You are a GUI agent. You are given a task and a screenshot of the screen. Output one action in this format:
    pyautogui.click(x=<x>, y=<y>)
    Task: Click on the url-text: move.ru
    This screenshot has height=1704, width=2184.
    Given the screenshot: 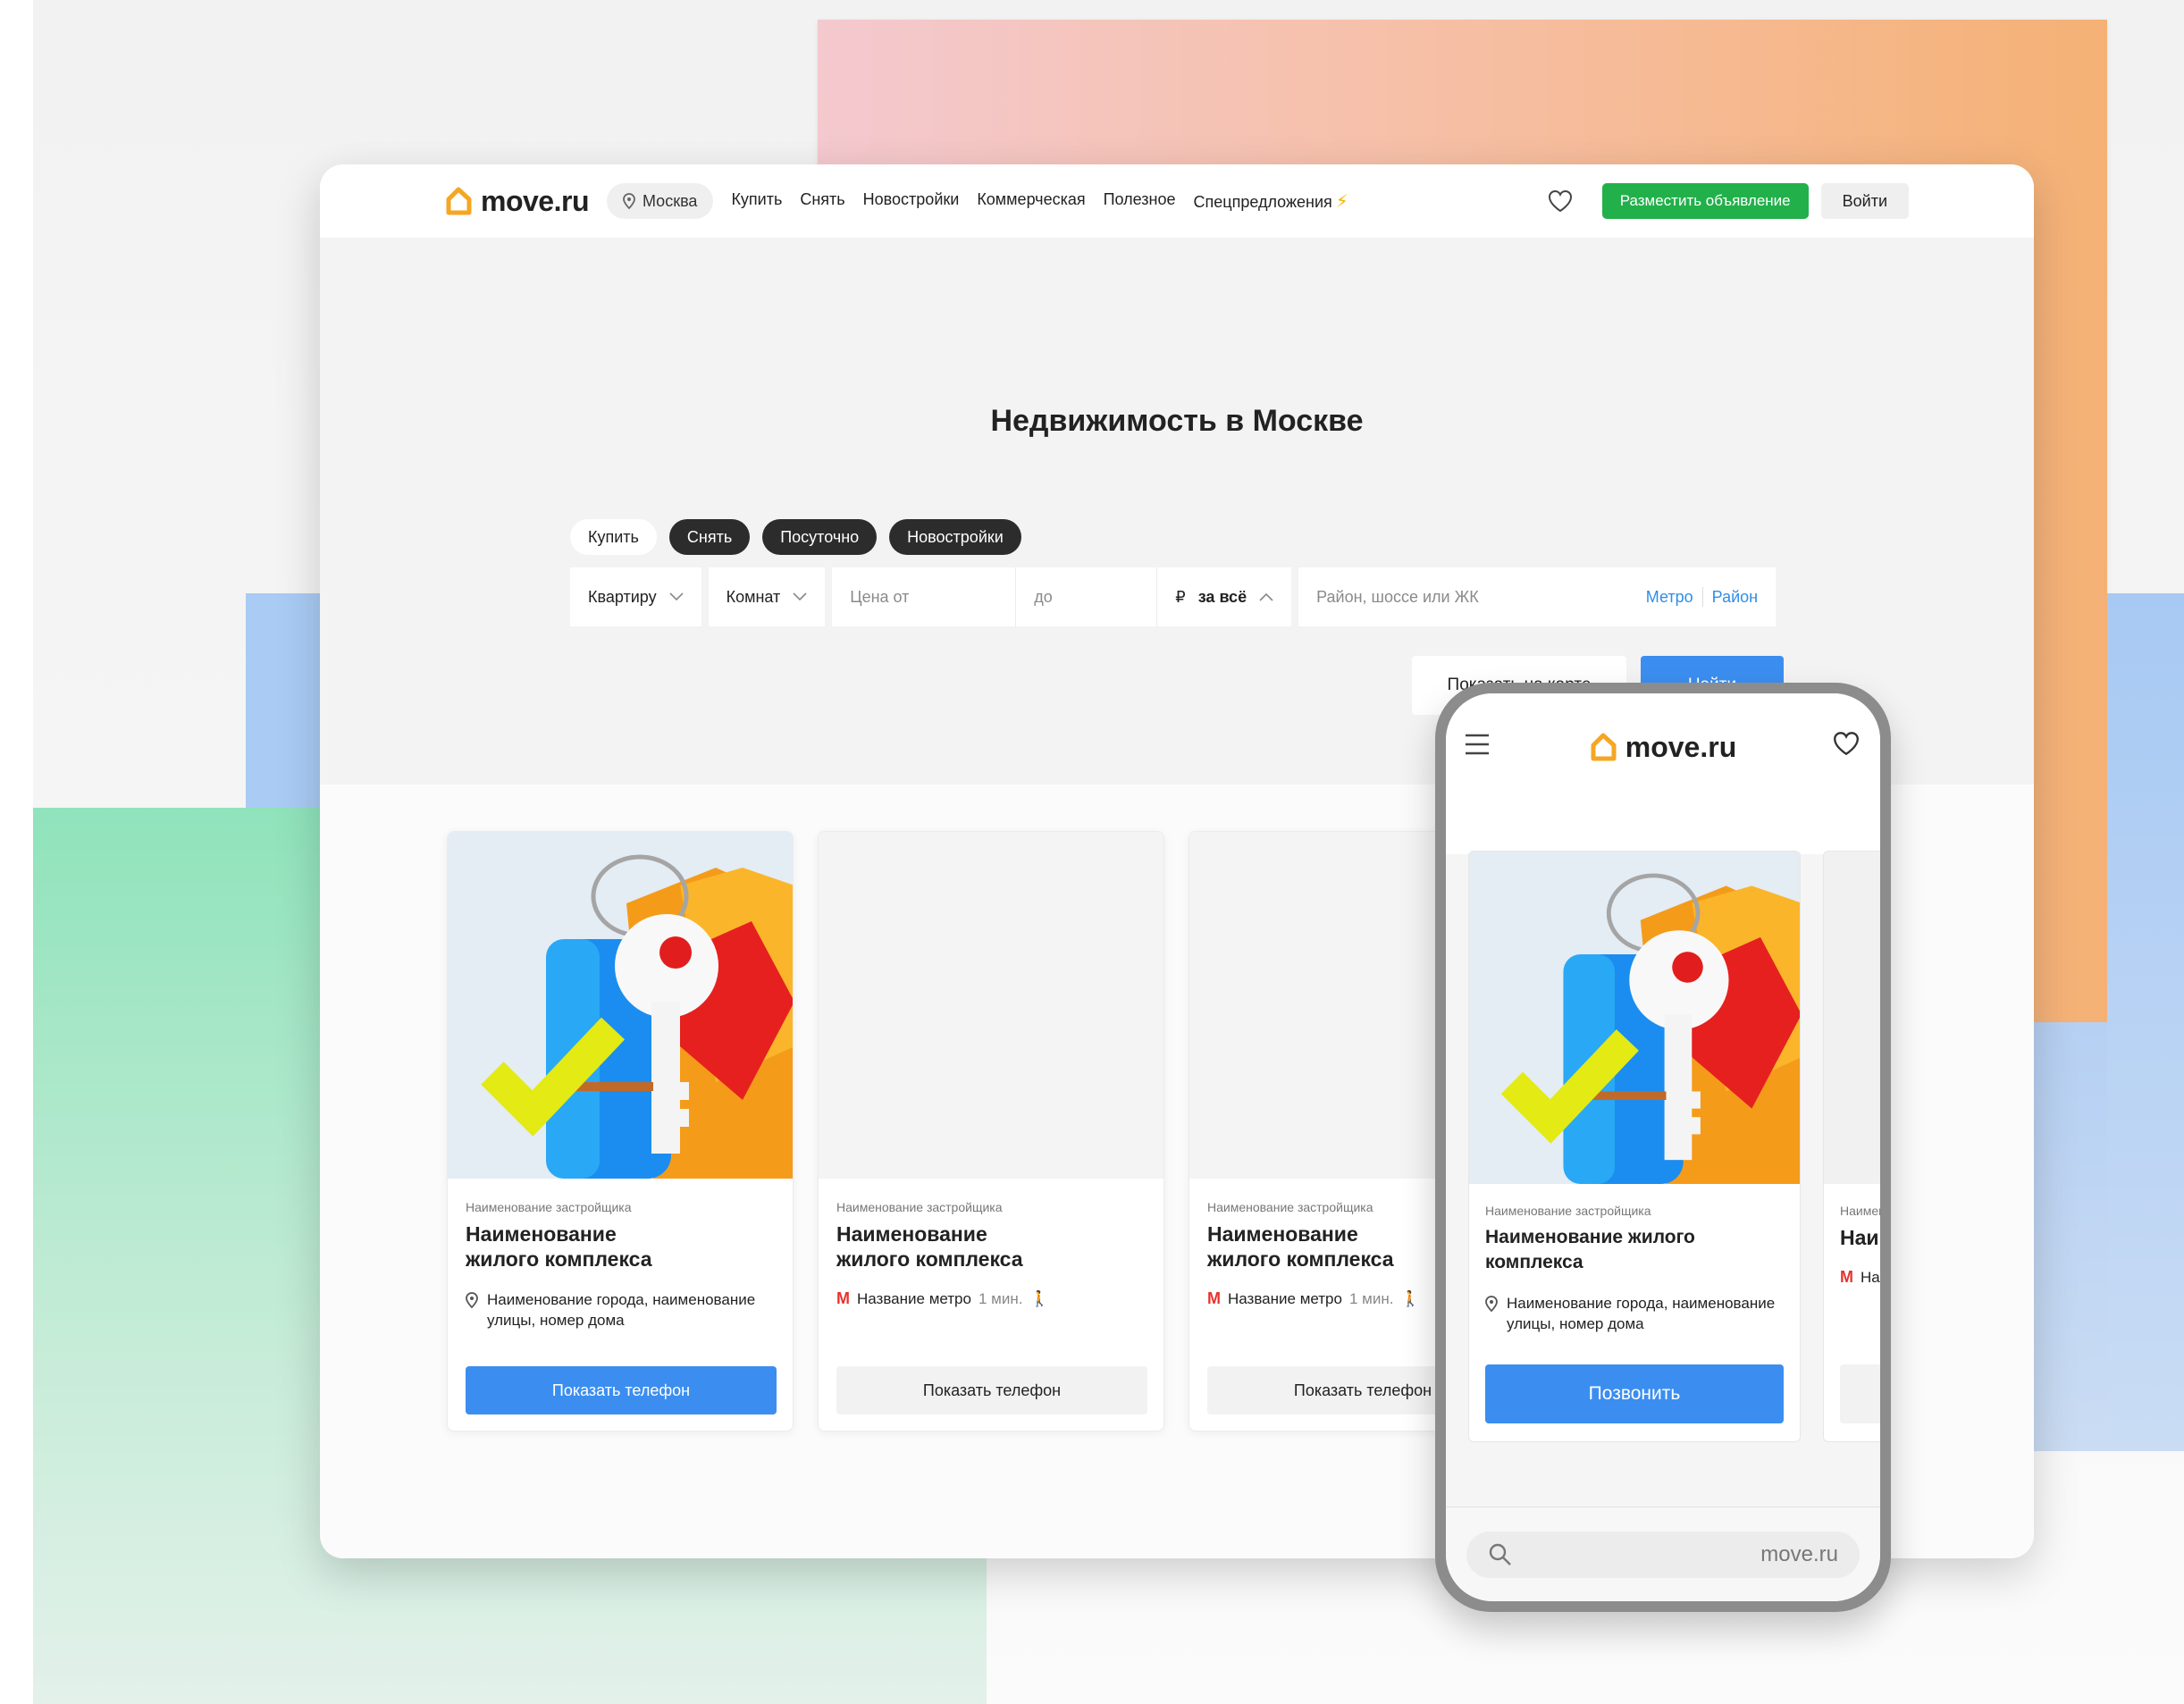 What is the action you would take?
    pyautogui.click(x=1799, y=1553)
    